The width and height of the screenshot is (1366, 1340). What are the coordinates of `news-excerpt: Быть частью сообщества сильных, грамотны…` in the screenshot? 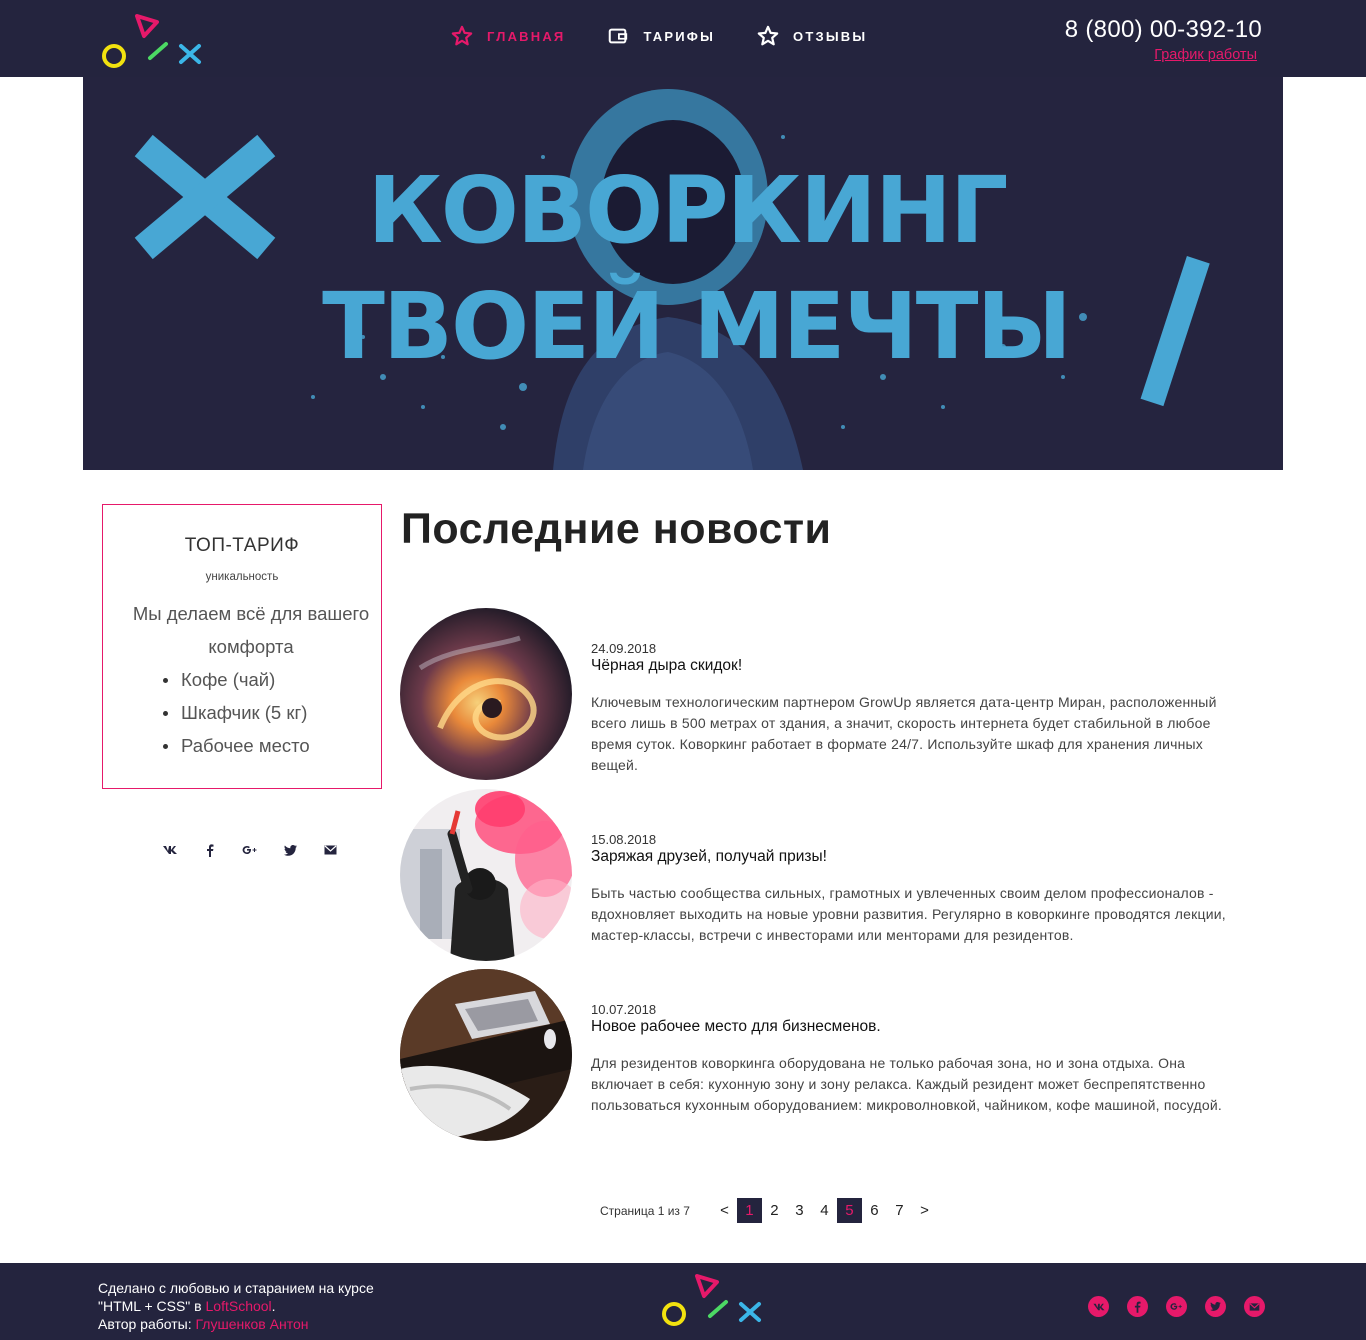 It's located at (908, 914).